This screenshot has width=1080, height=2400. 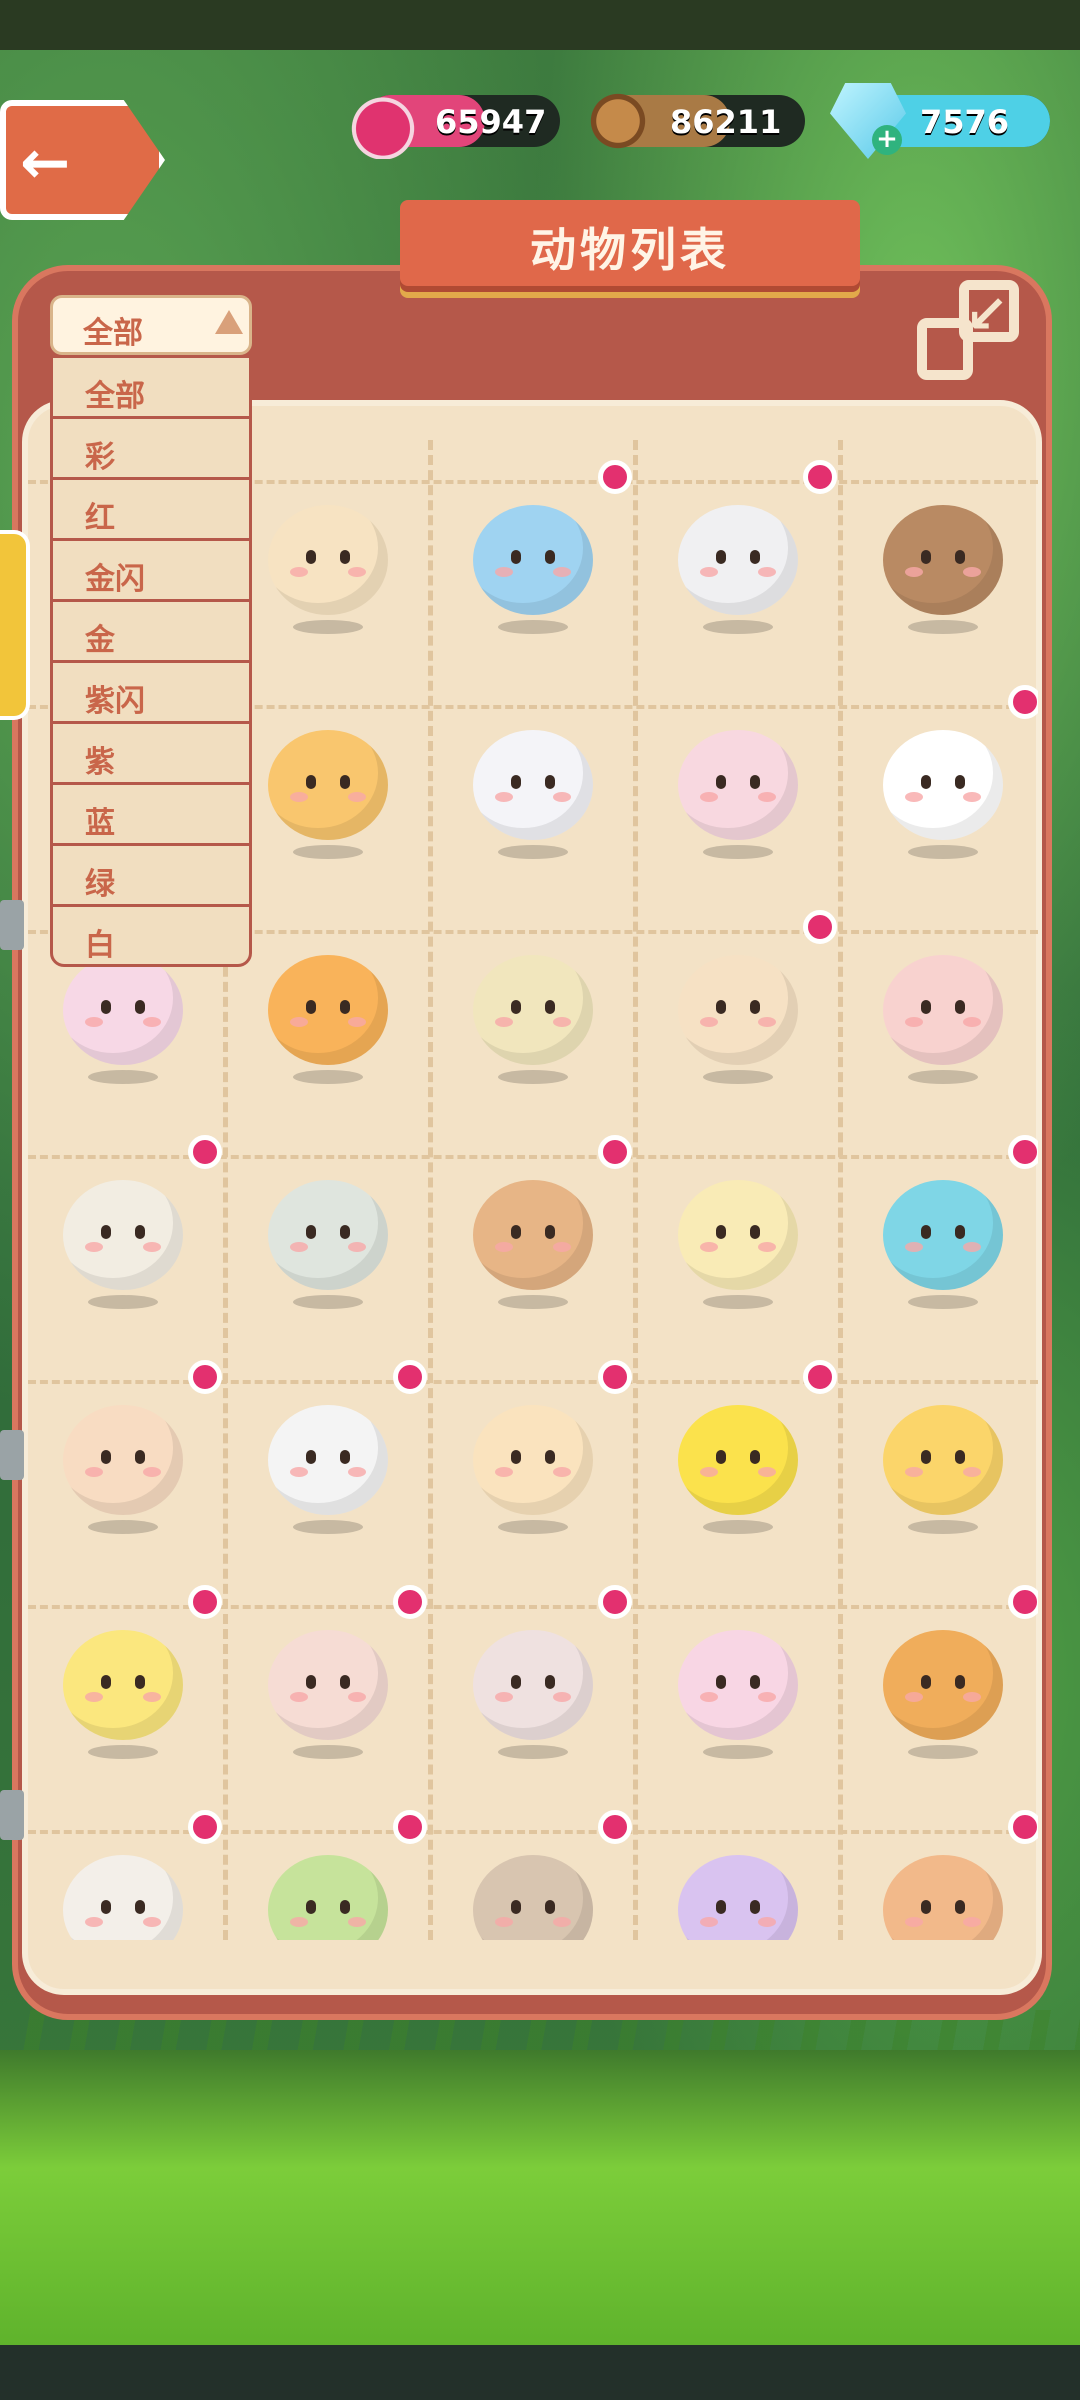 I want to click on filter-option: 白, so click(x=151, y=935).